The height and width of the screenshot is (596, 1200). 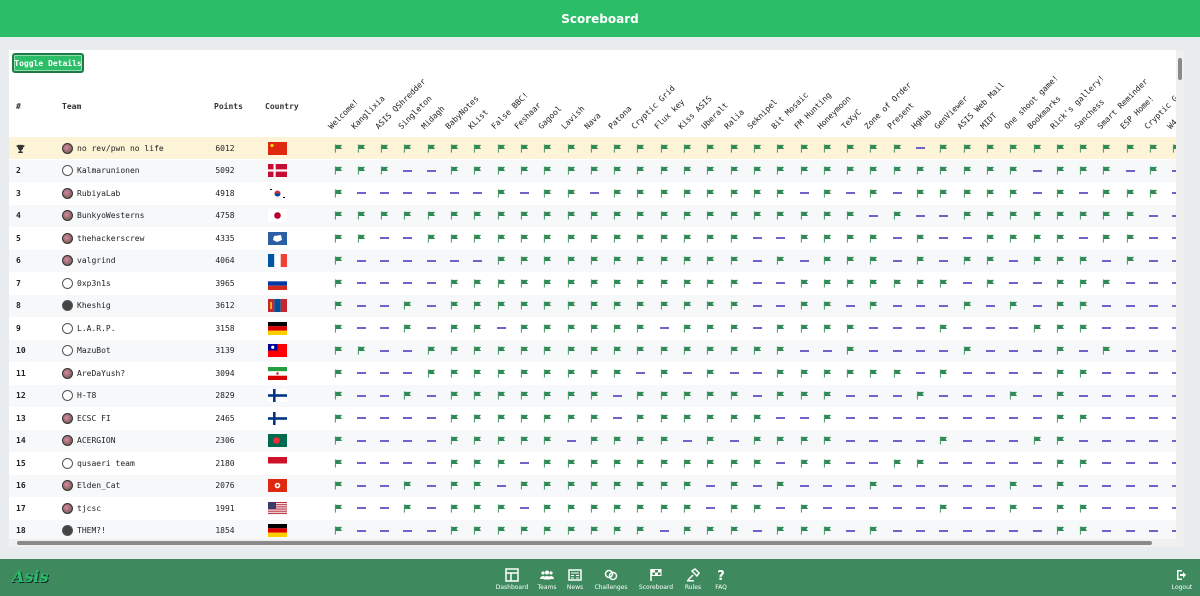 I want to click on nav-scoreboard: Scoreboard, so click(x=656, y=579).